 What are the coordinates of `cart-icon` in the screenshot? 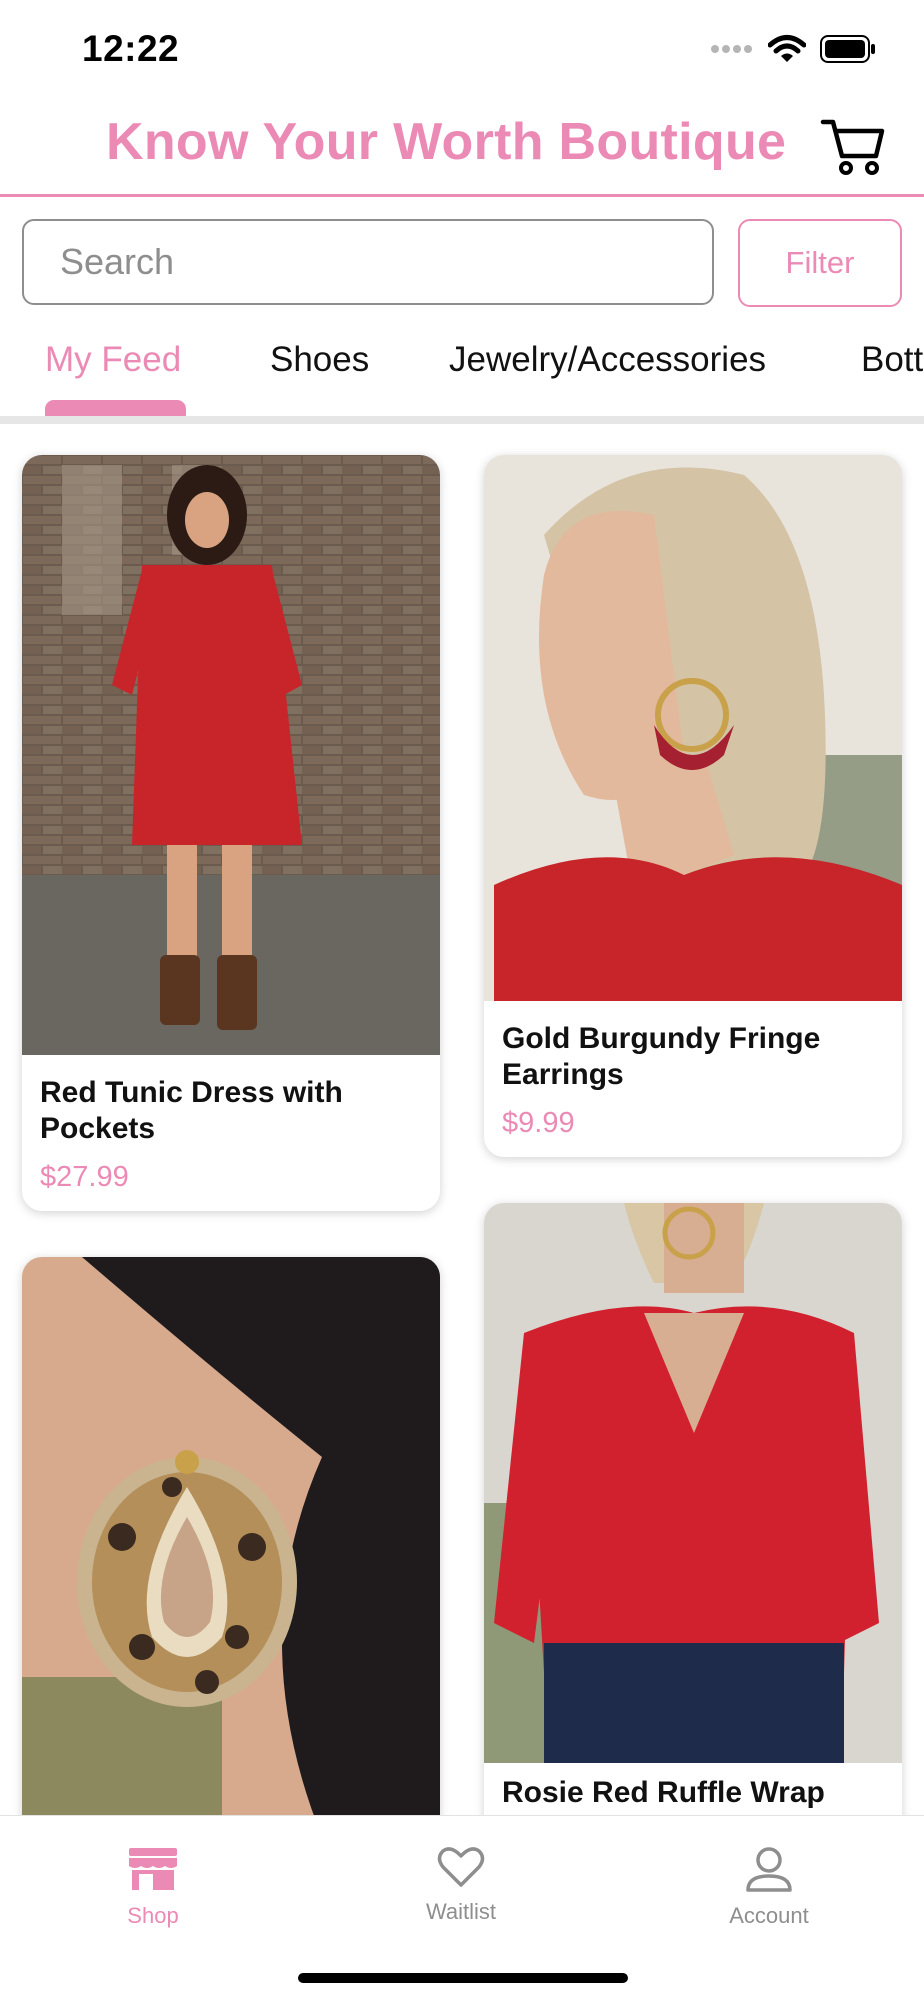 It's located at (852, 147).